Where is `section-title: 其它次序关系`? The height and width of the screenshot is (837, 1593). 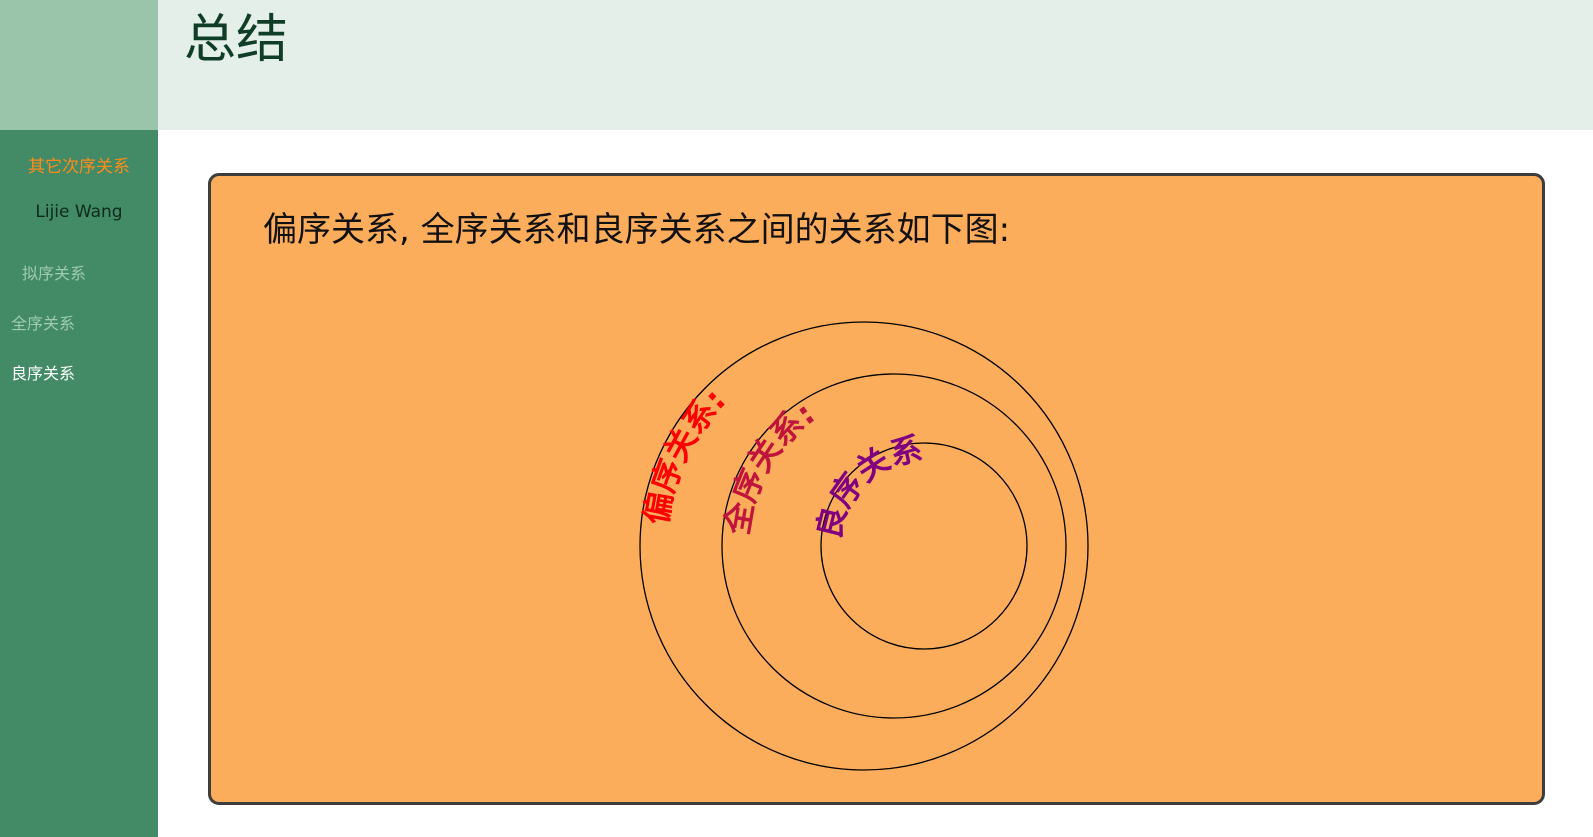 section-title: 其它次序关系 is located at coordinates (79, 164).